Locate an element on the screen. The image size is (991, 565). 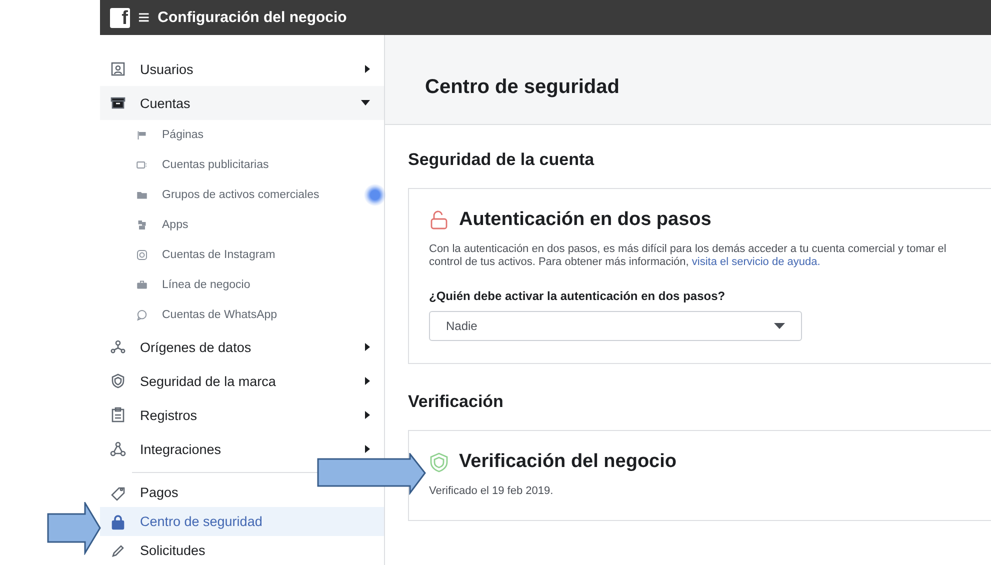
page-title: Centro de seguridad is located at coordinates (522, 87).